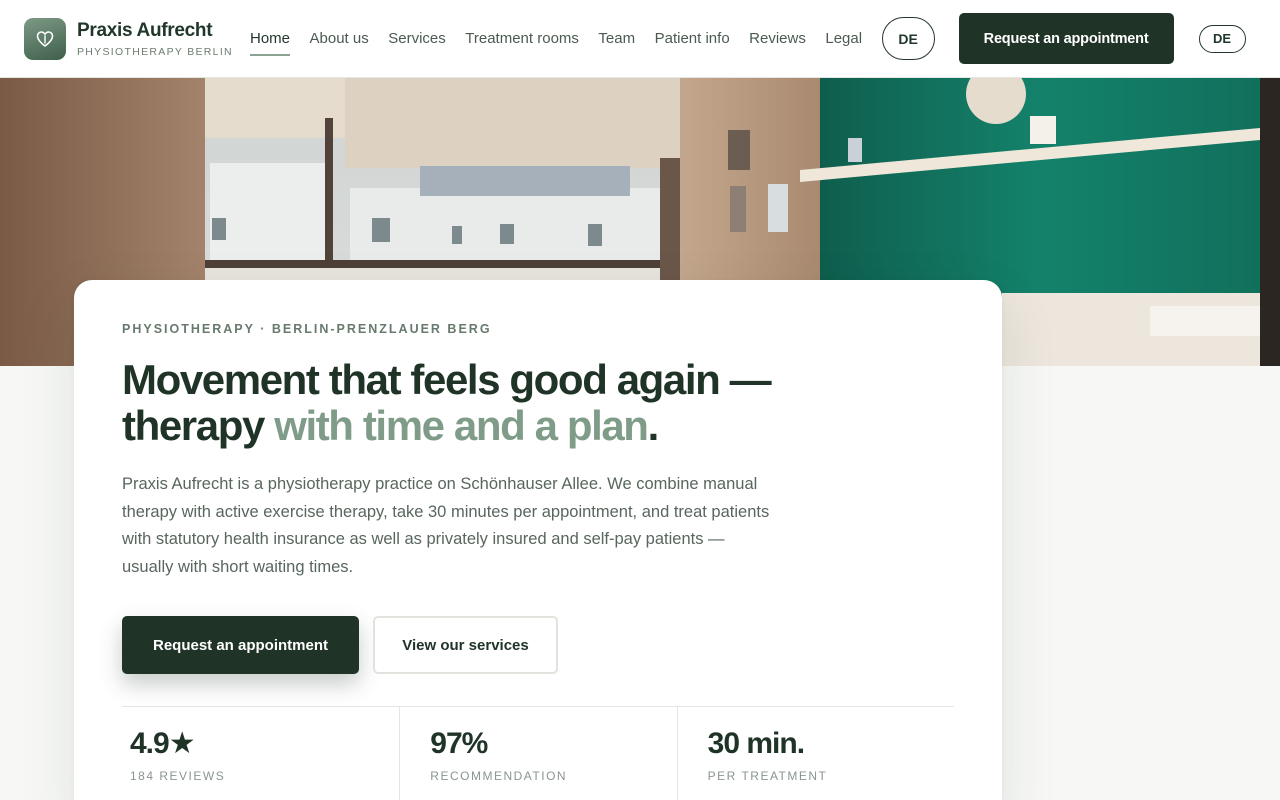 Image resolution: width=1280 pixels, height=800 pixels. What do you see at coordinates (459, 743) in the screenshot?
I see `stat-value: 97%` at bounding box center [459, 743].